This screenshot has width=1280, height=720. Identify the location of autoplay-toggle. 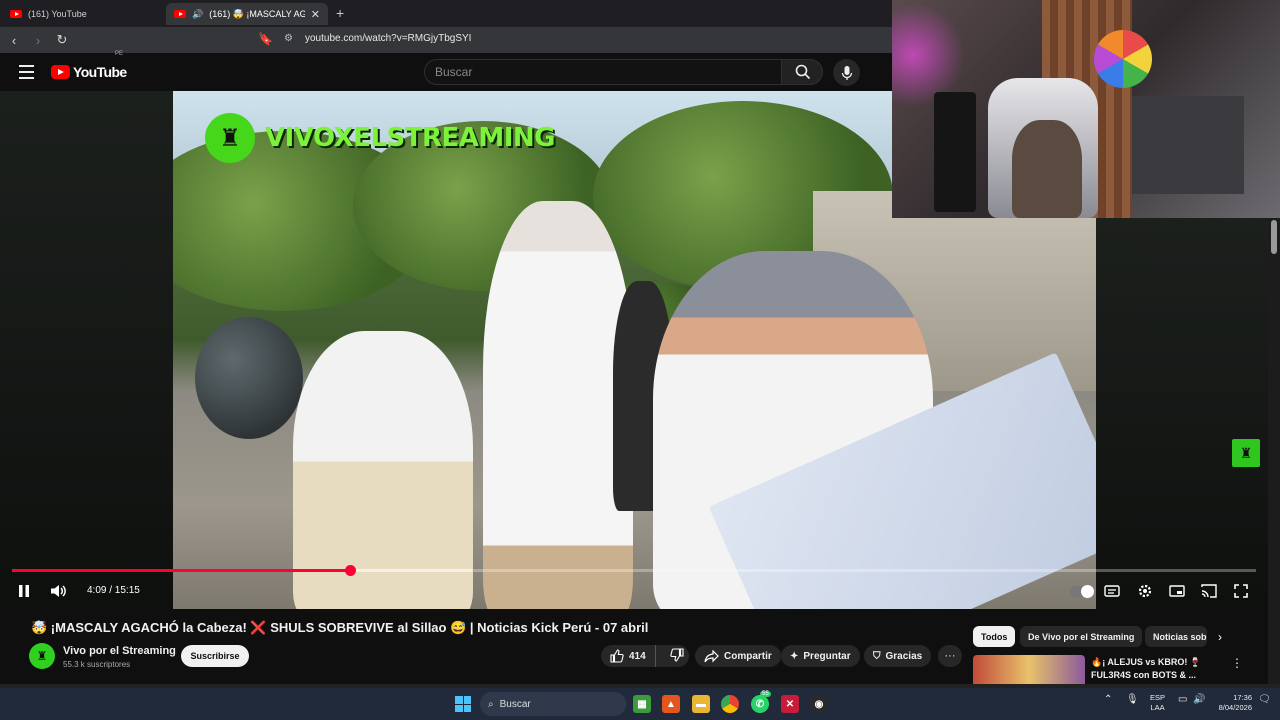
(1082, 591).